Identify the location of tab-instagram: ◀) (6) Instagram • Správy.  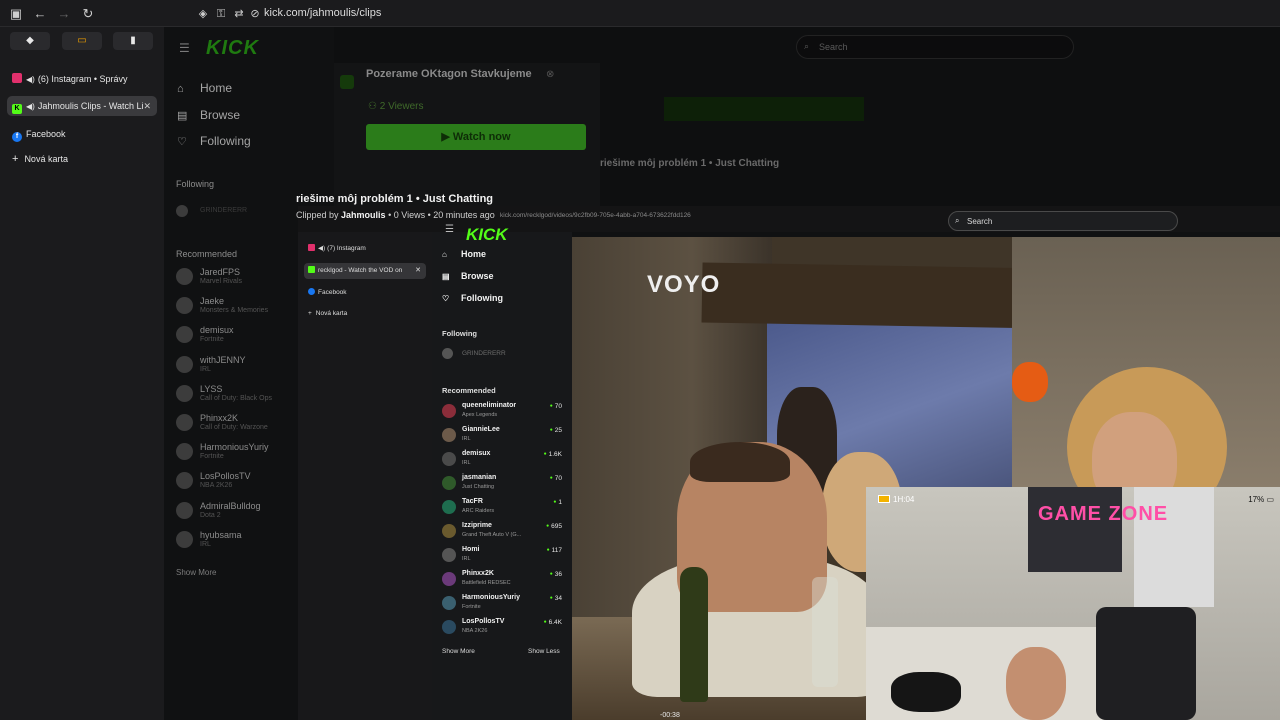
(82, 79).